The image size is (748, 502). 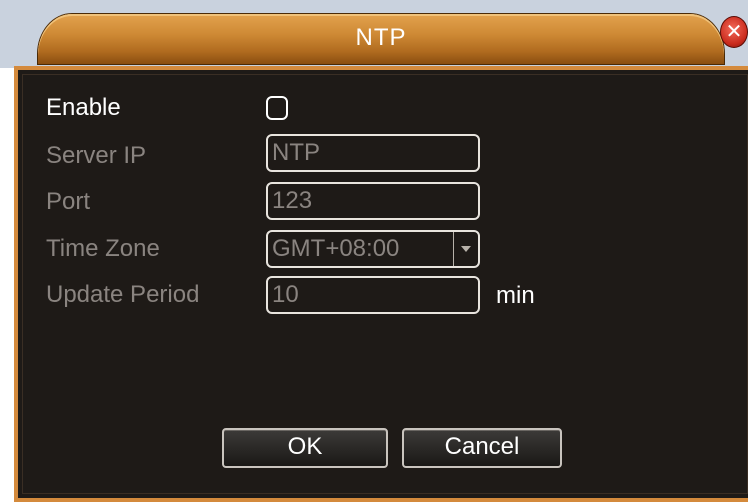 What do you see at coordinates (373, 201) in the screenshot?
I see `port-input: 123` at bounding box center [373, 201].